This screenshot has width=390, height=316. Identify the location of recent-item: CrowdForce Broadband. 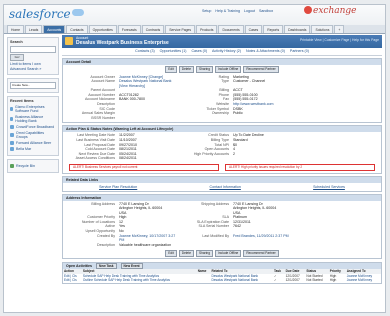
(33, 127).